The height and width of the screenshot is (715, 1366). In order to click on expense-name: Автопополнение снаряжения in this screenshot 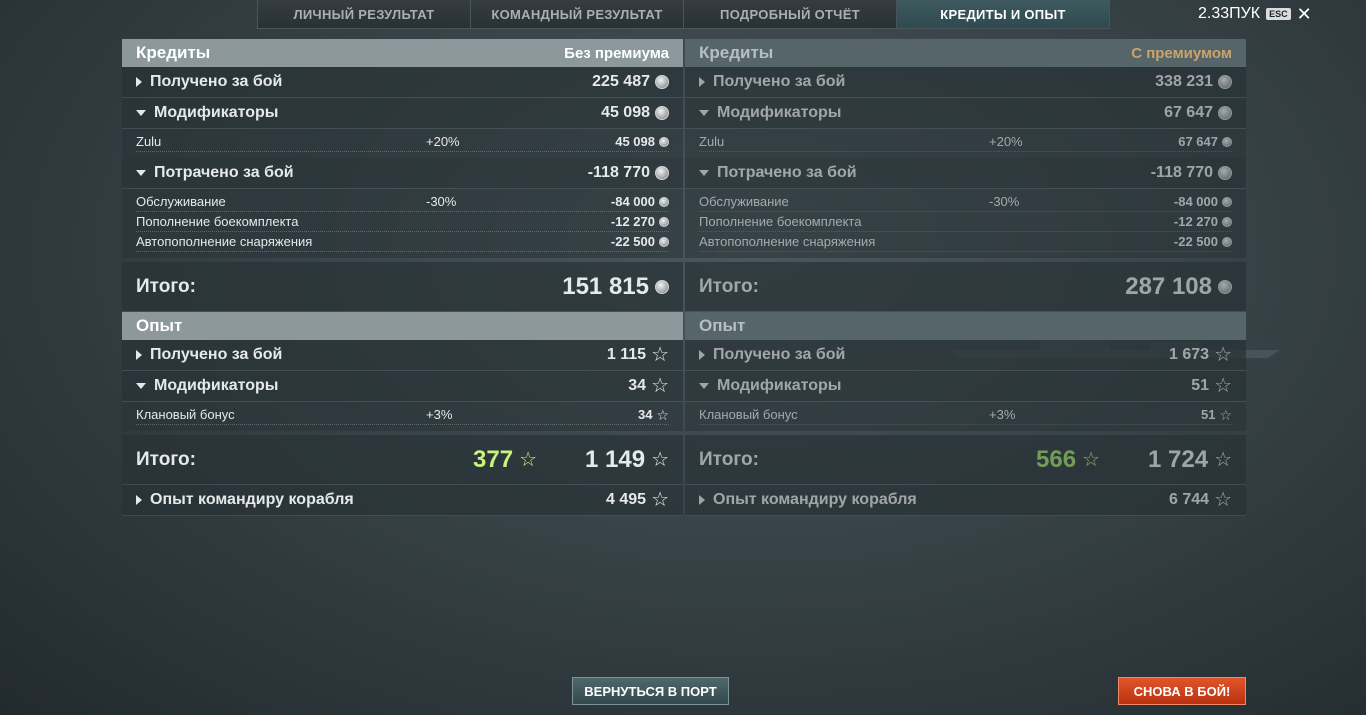, I will do `click(787, 241)`.